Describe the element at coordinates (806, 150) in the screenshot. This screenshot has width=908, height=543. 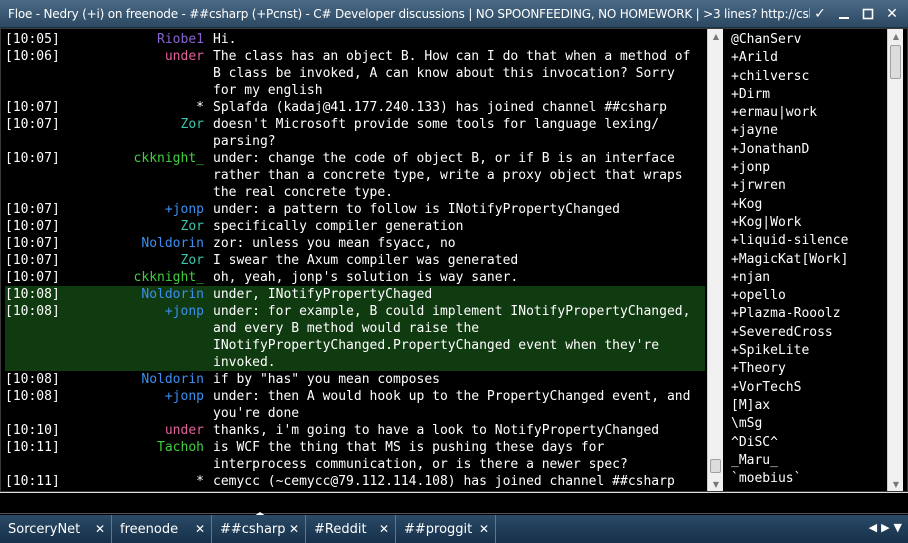
I see `nicklist-item: +JonathanD` at that location.